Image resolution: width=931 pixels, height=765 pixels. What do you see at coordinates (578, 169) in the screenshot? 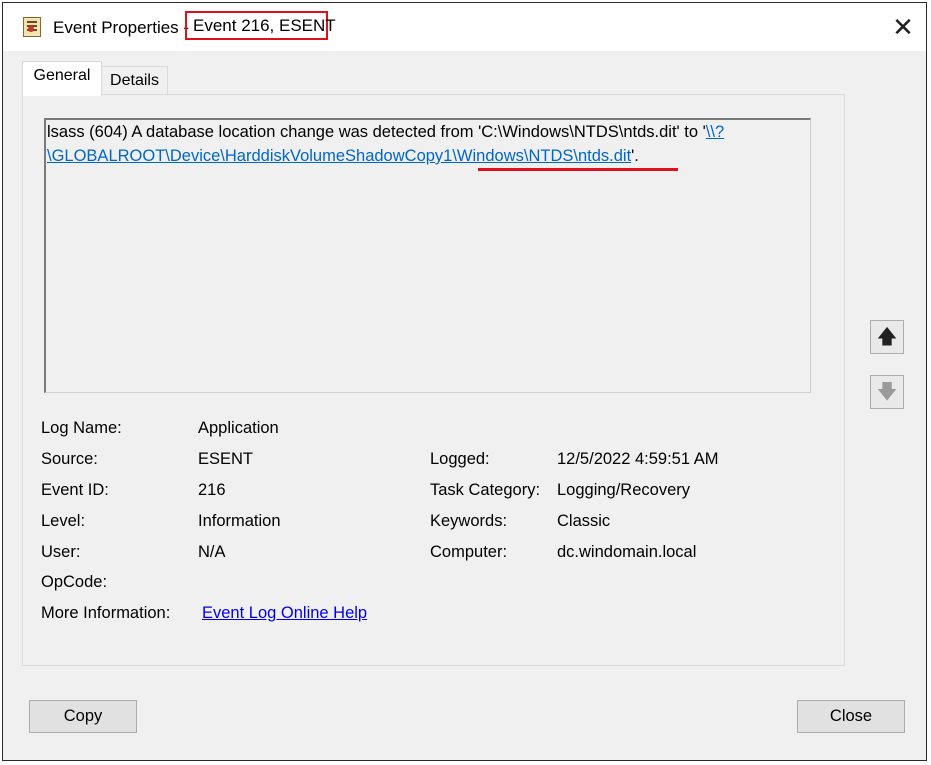
I see `annotation-underline` at bounding box center [578, 169].